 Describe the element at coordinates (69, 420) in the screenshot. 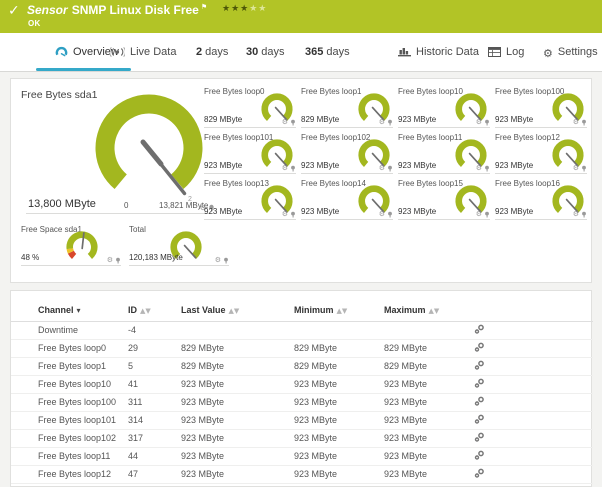

I see `cell-channel: Free Bytes loop101` at that location.